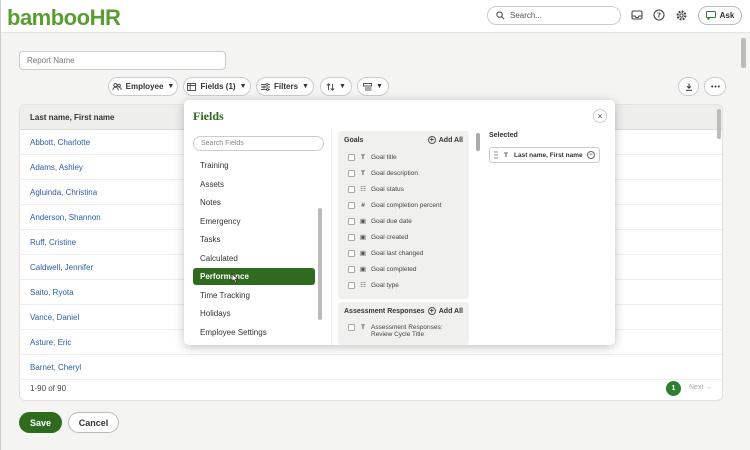 The image size is (750, 450). What do you see at coordinates (320, 264) in the screenshot?
I see `category-scrollbar` at bounding box center [320, 264].